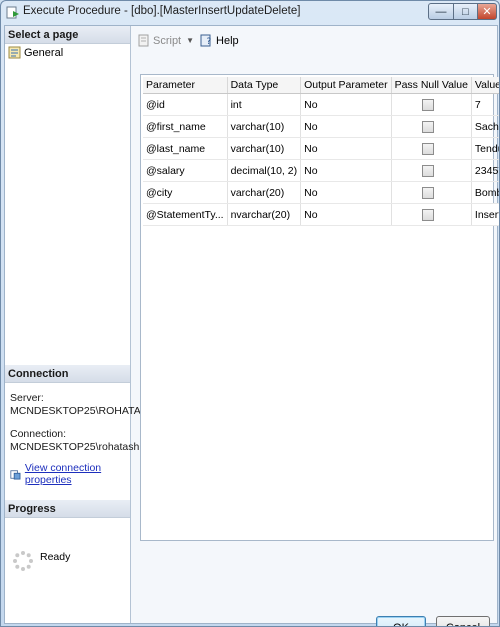  Describe the element at coordinates (27, 398) in the screenshot. I see `server-label: Server:` at that location.